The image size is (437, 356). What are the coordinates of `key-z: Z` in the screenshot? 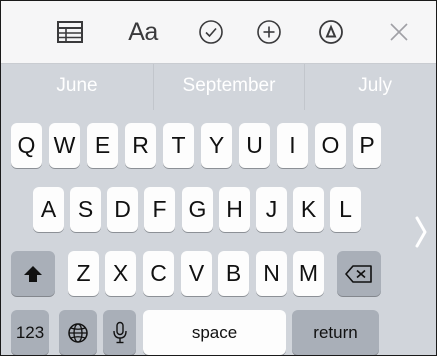 It's located at (83, 273).